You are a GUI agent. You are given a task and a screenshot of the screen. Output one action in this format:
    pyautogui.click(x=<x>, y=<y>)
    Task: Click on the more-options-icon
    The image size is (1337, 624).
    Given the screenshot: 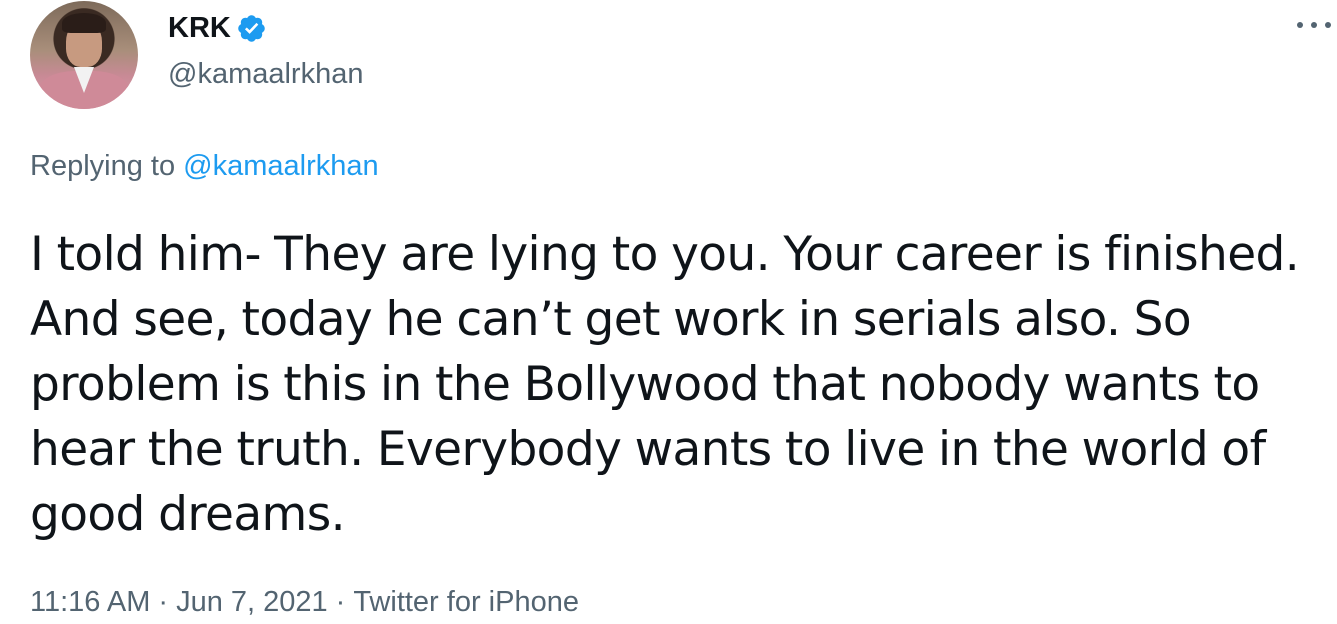 What is the action you would take?
    pyautogui.click(x=1314, y=25)
    